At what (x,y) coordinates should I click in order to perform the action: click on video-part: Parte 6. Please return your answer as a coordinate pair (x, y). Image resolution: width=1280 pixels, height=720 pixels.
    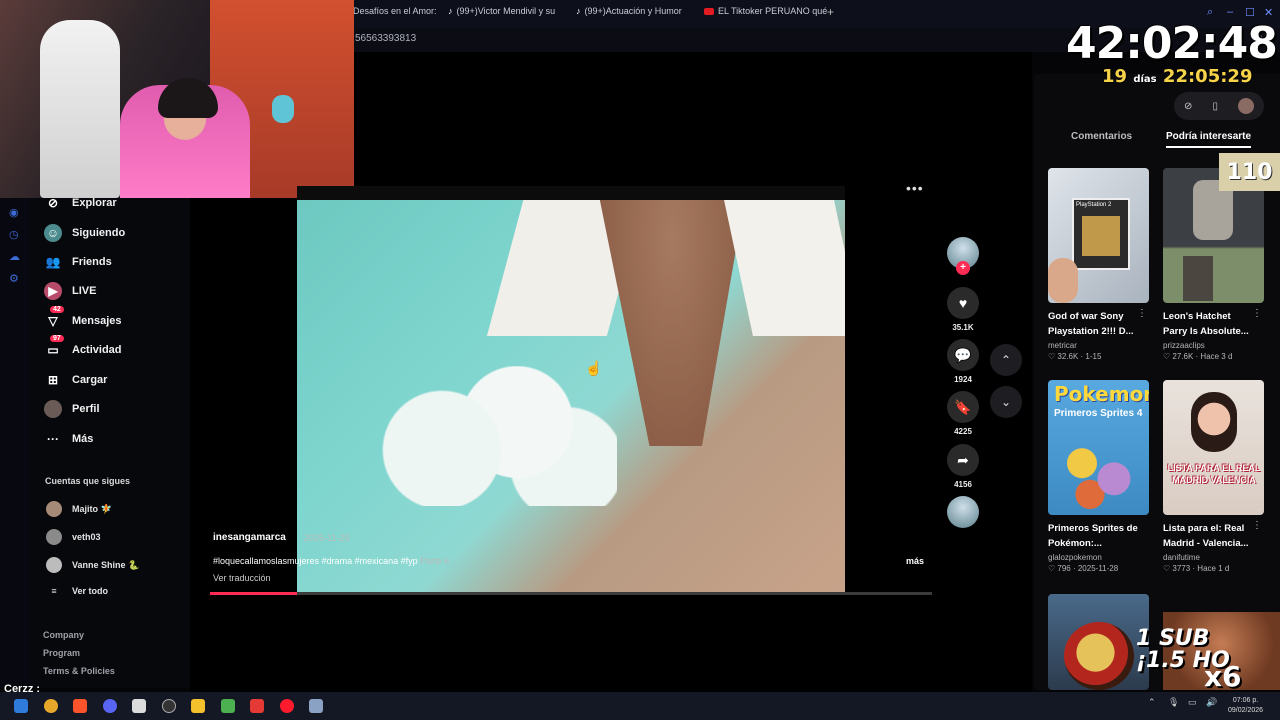
    Looking at the image, I should click on (435, 561).